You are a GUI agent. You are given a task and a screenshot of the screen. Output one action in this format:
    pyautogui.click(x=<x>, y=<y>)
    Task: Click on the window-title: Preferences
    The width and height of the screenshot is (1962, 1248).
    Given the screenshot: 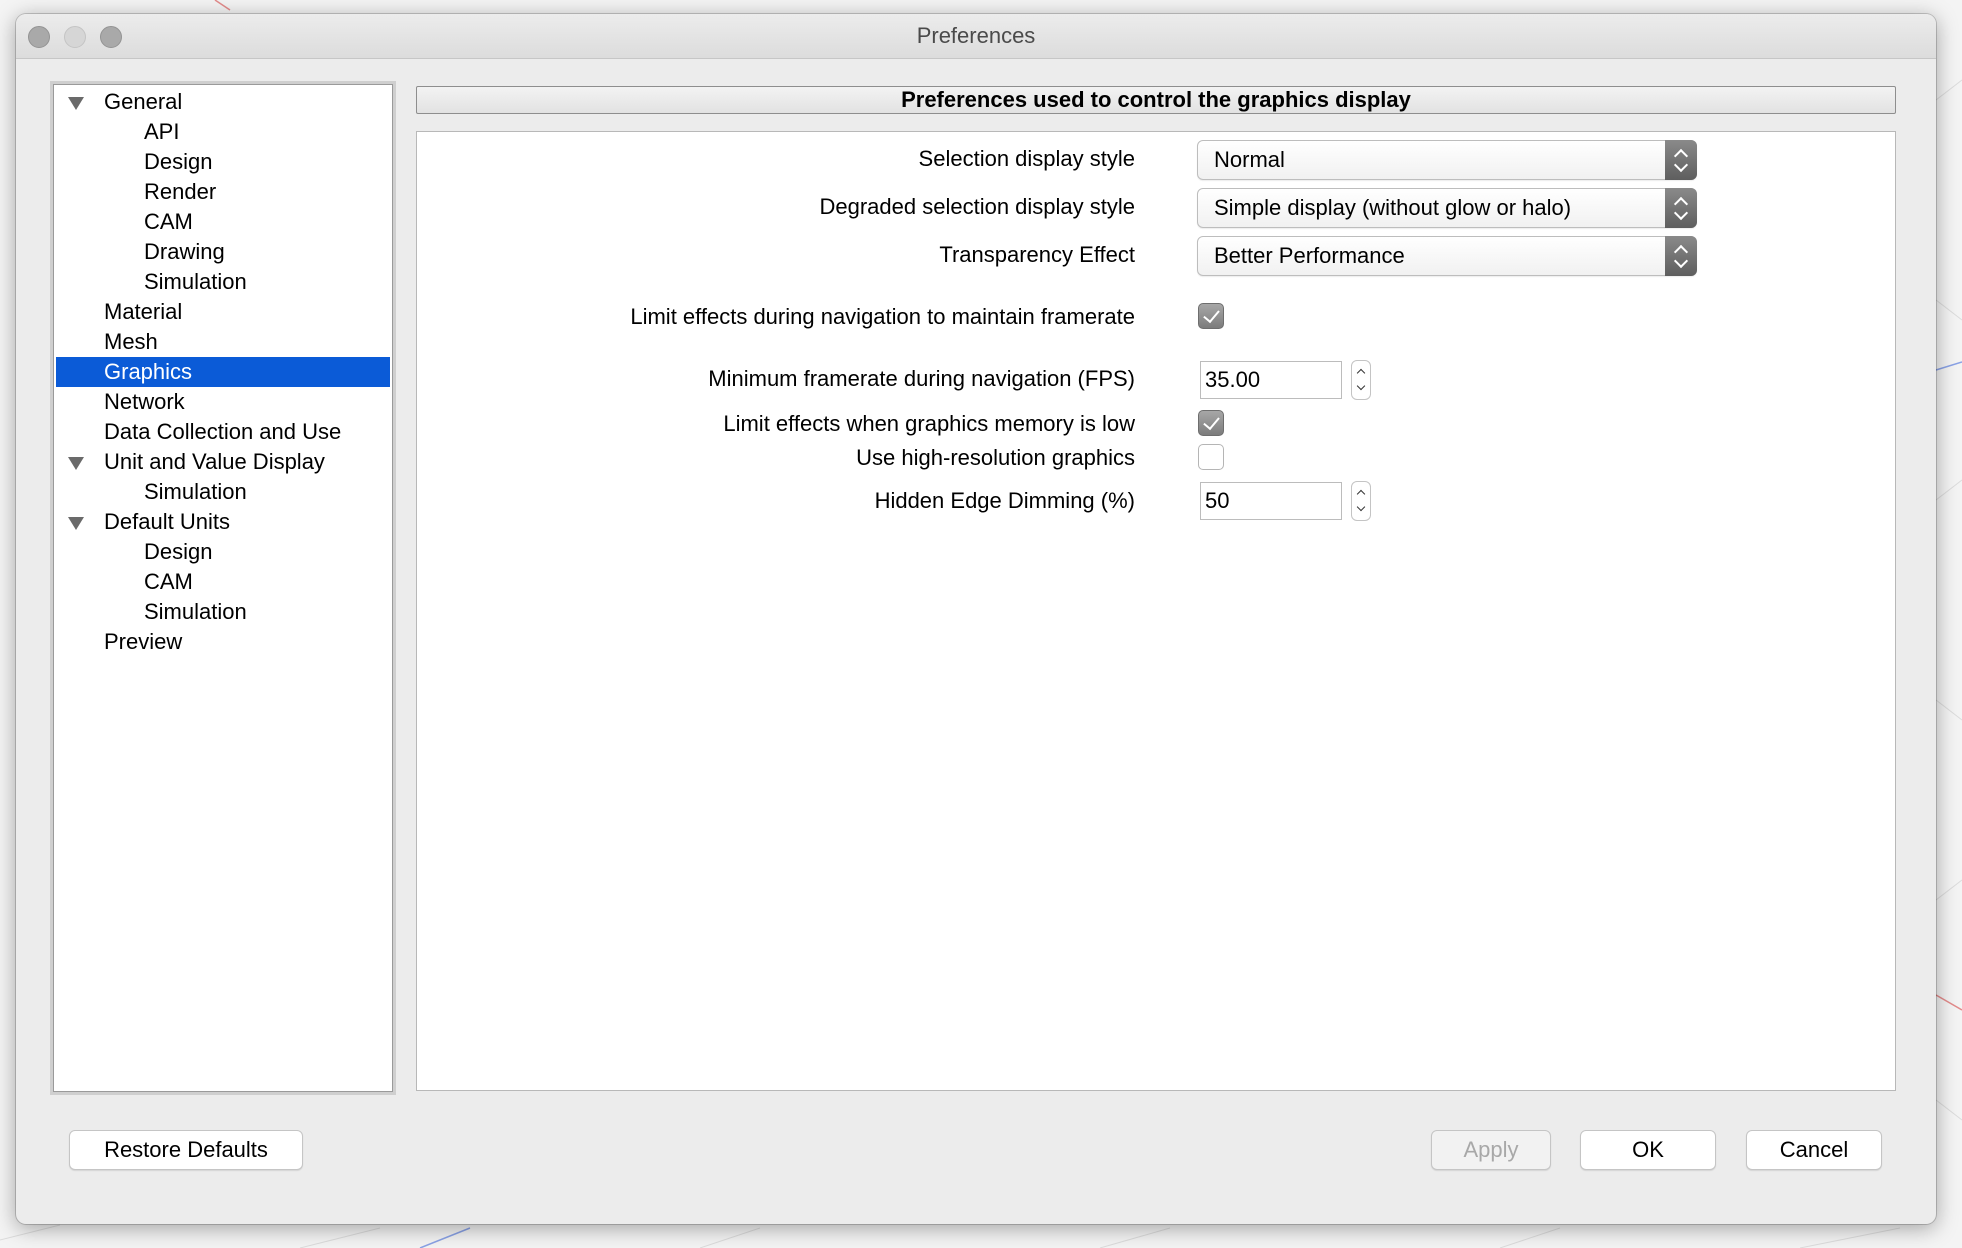 What is the action you would take?
    pyautogui.click(x=976, y=35)
    